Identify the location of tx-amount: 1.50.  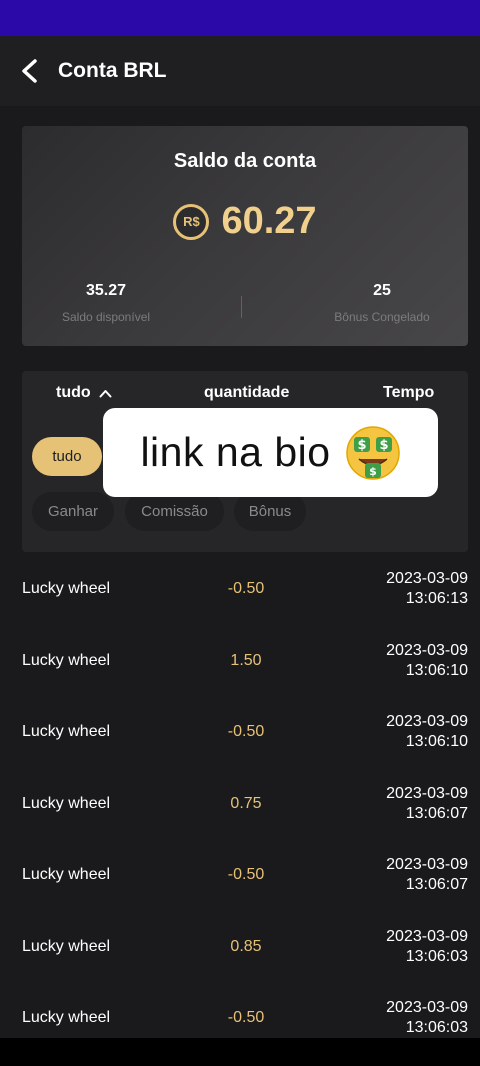
(246, 660).